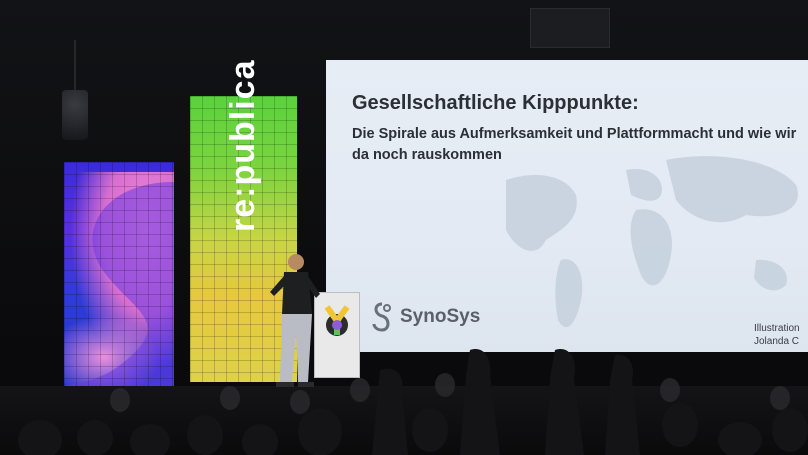 This screenshot has height=455, width=808. I want to click on synosys-logo-icon, so click(381, 317).